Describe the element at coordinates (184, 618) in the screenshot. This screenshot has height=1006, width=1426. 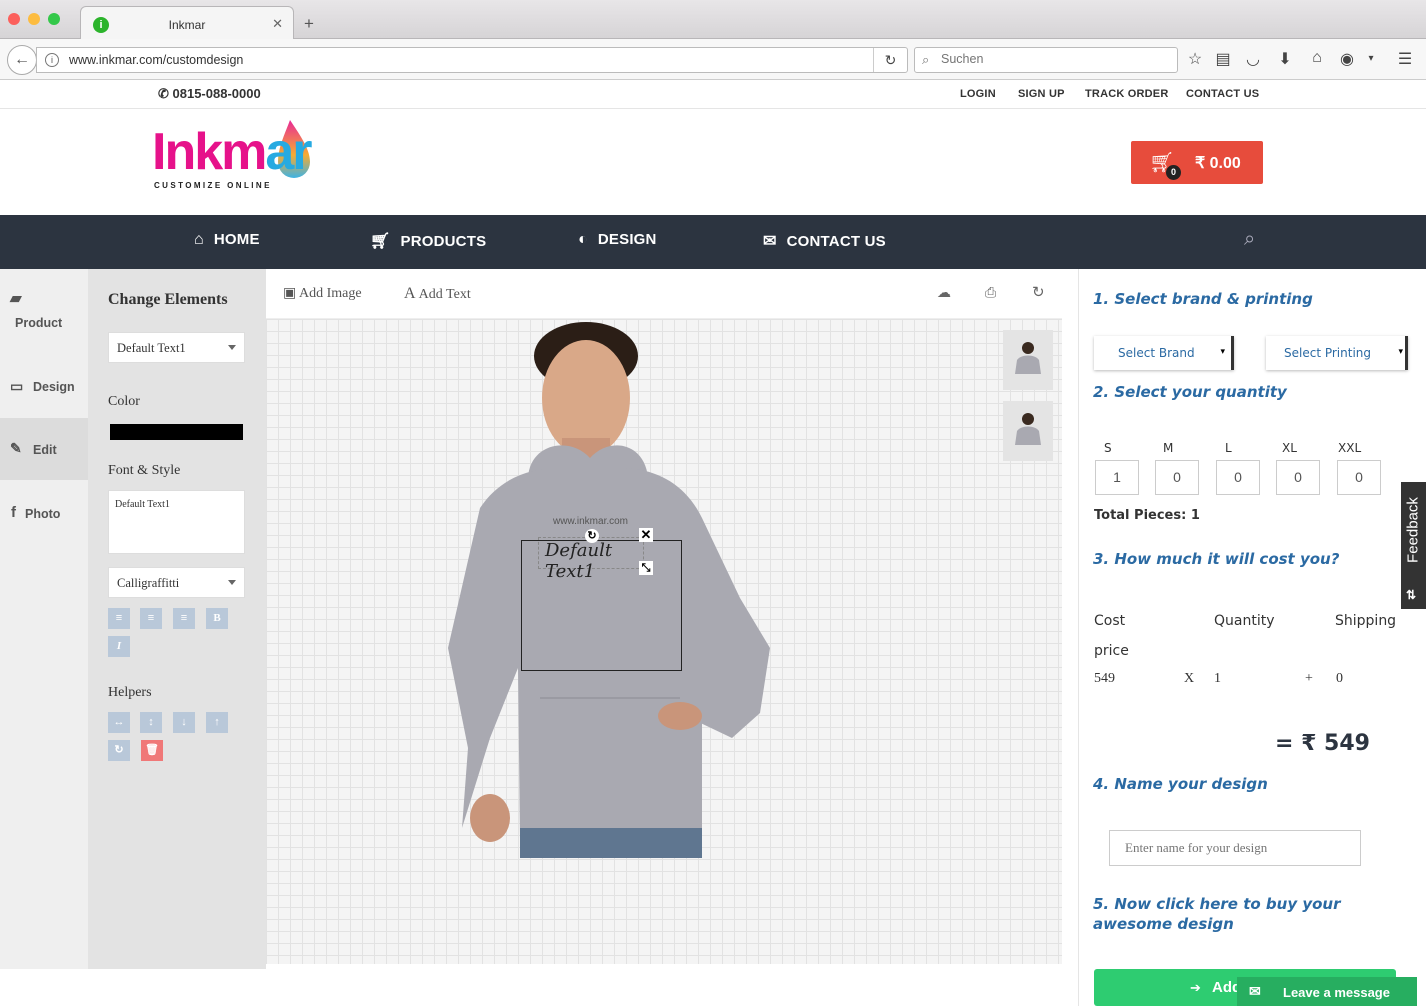
I see `align-right-icon: ≡` at that location.